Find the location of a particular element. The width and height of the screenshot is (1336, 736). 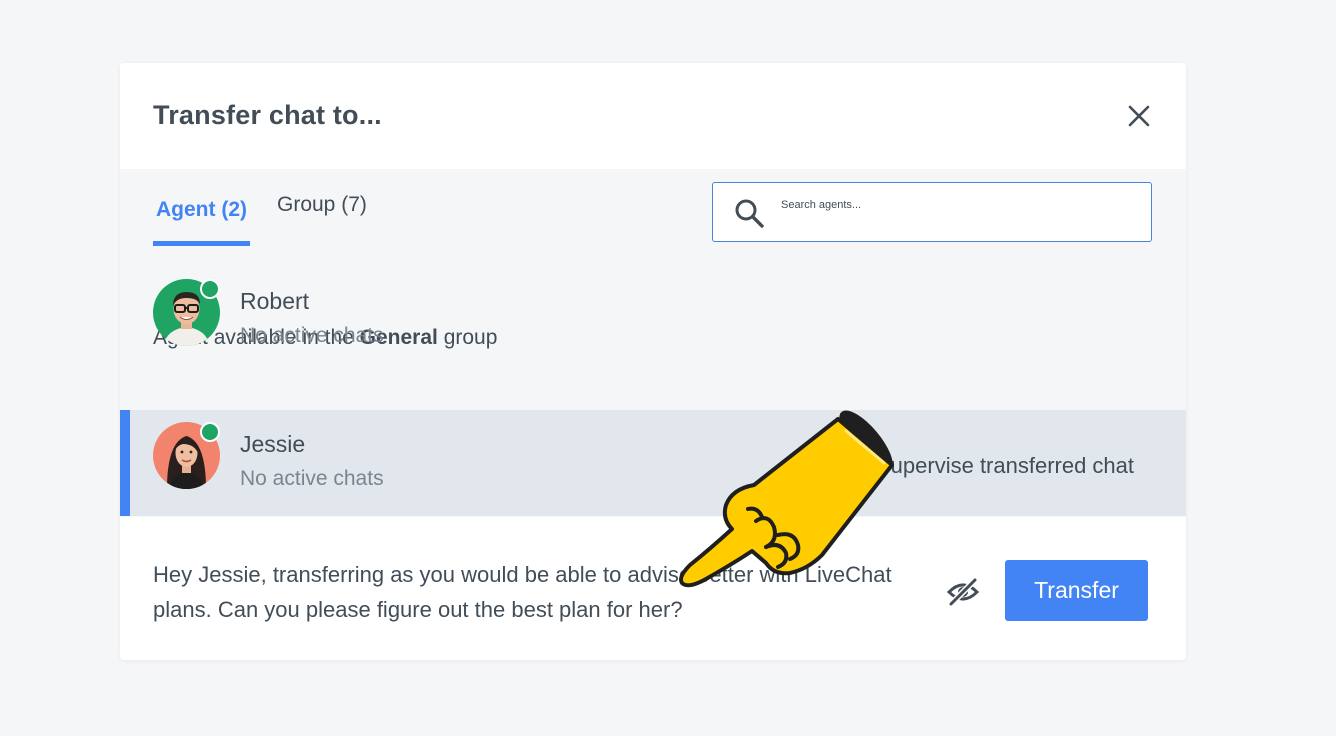

search-icon is located at coordinates (749, 213).